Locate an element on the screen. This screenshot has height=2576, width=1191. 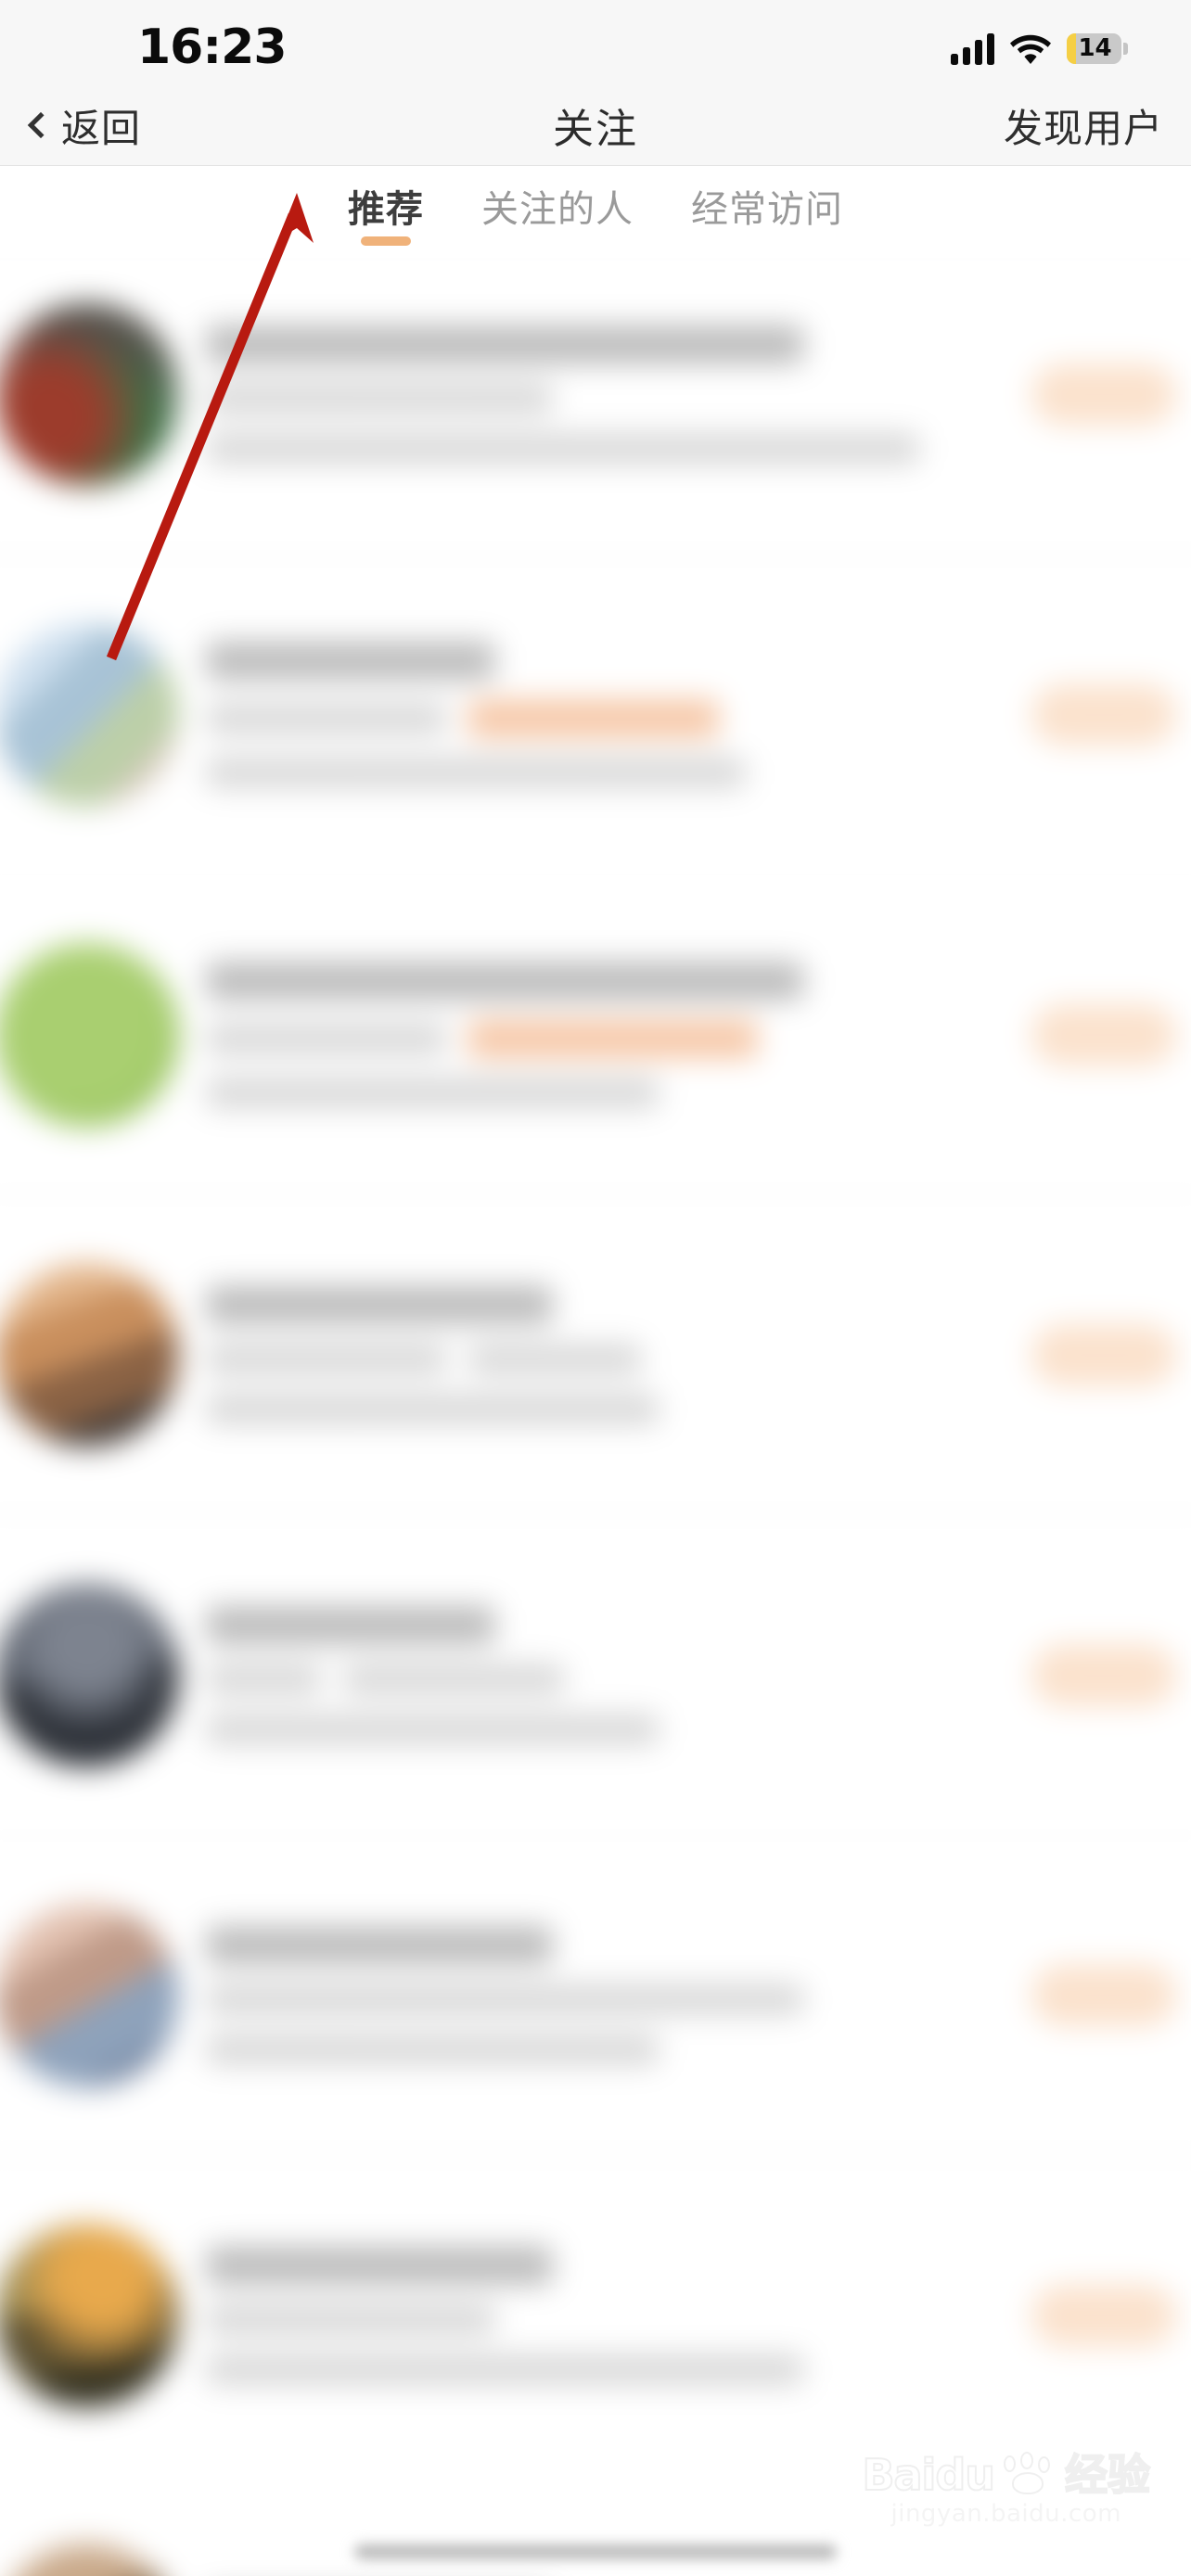
battery-icon: 14 is located at coordinates (1097, 48).